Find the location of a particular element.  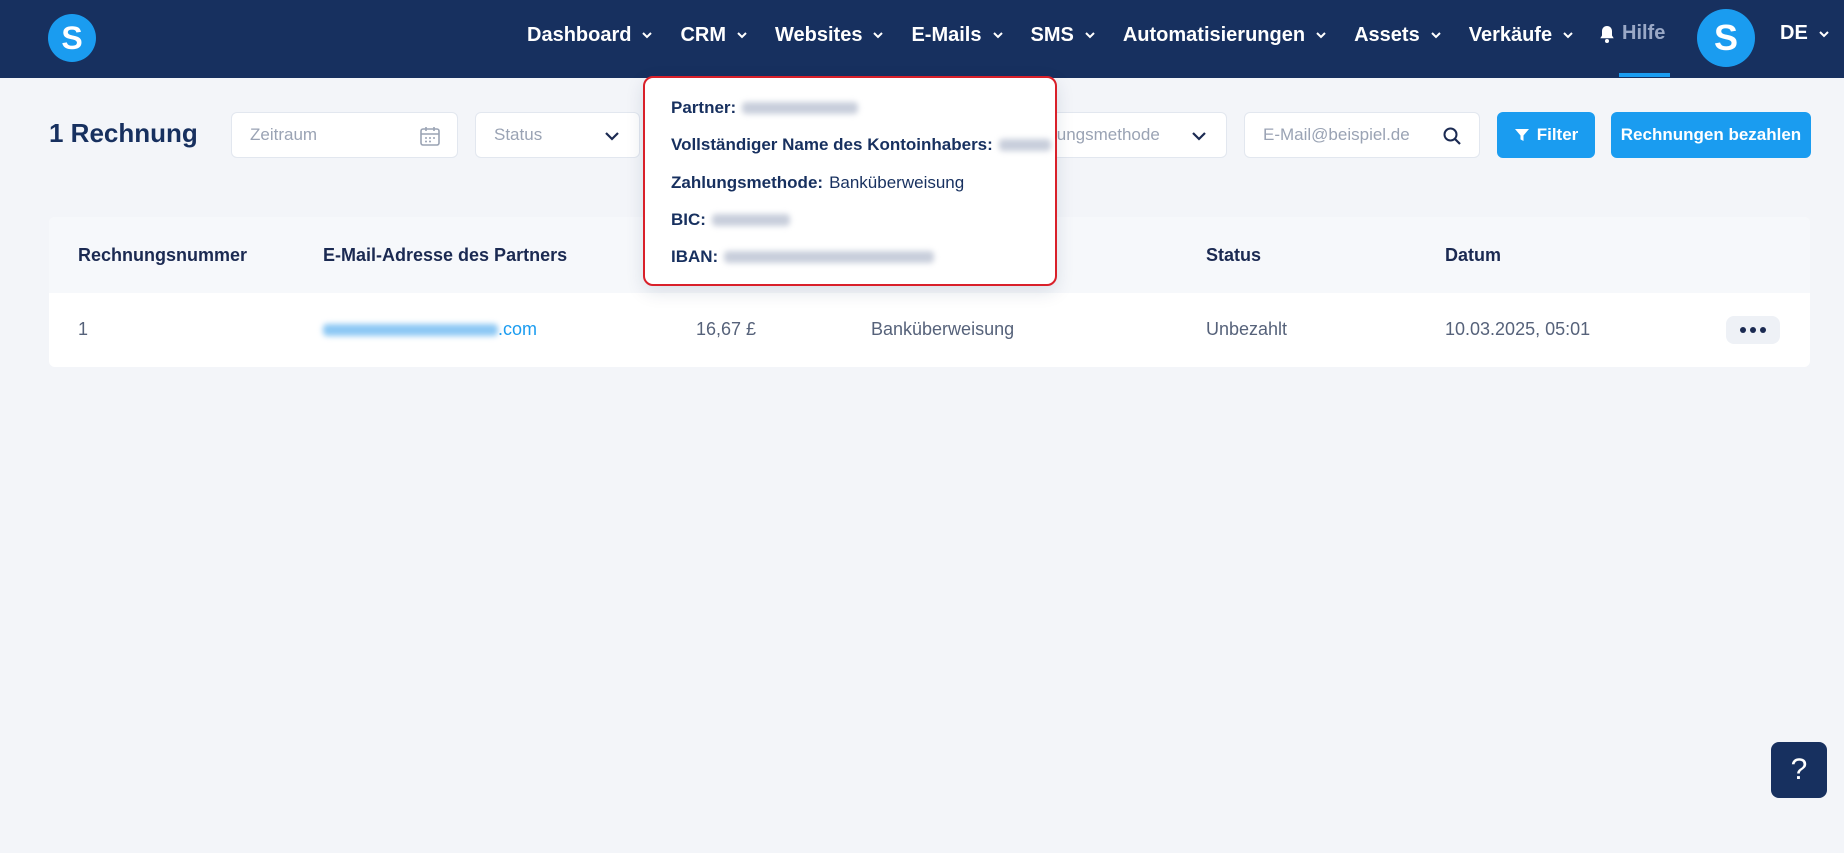

email-search-input: E-Mail@beispiel.de is located at coordinates (1362, 135).